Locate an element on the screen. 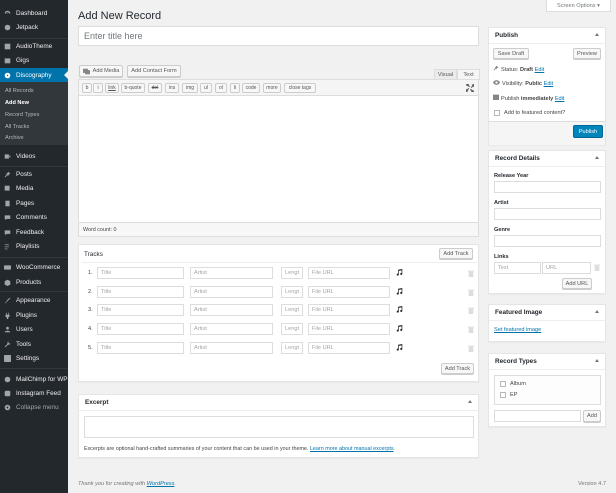  menu-jetpack: Jetpack is located at coordinates (34, 27).